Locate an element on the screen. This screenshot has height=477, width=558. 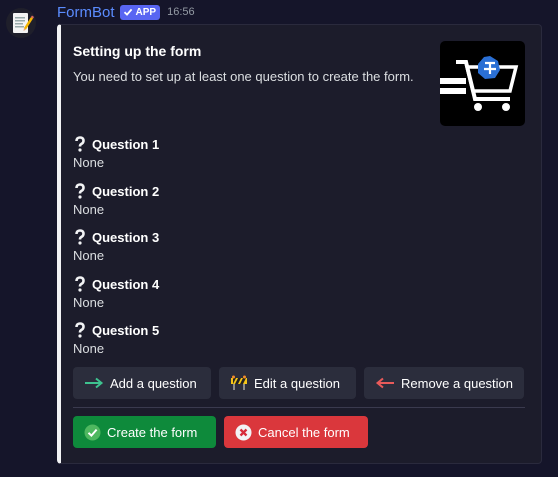
x-icon is located at coordinates (243, 432).